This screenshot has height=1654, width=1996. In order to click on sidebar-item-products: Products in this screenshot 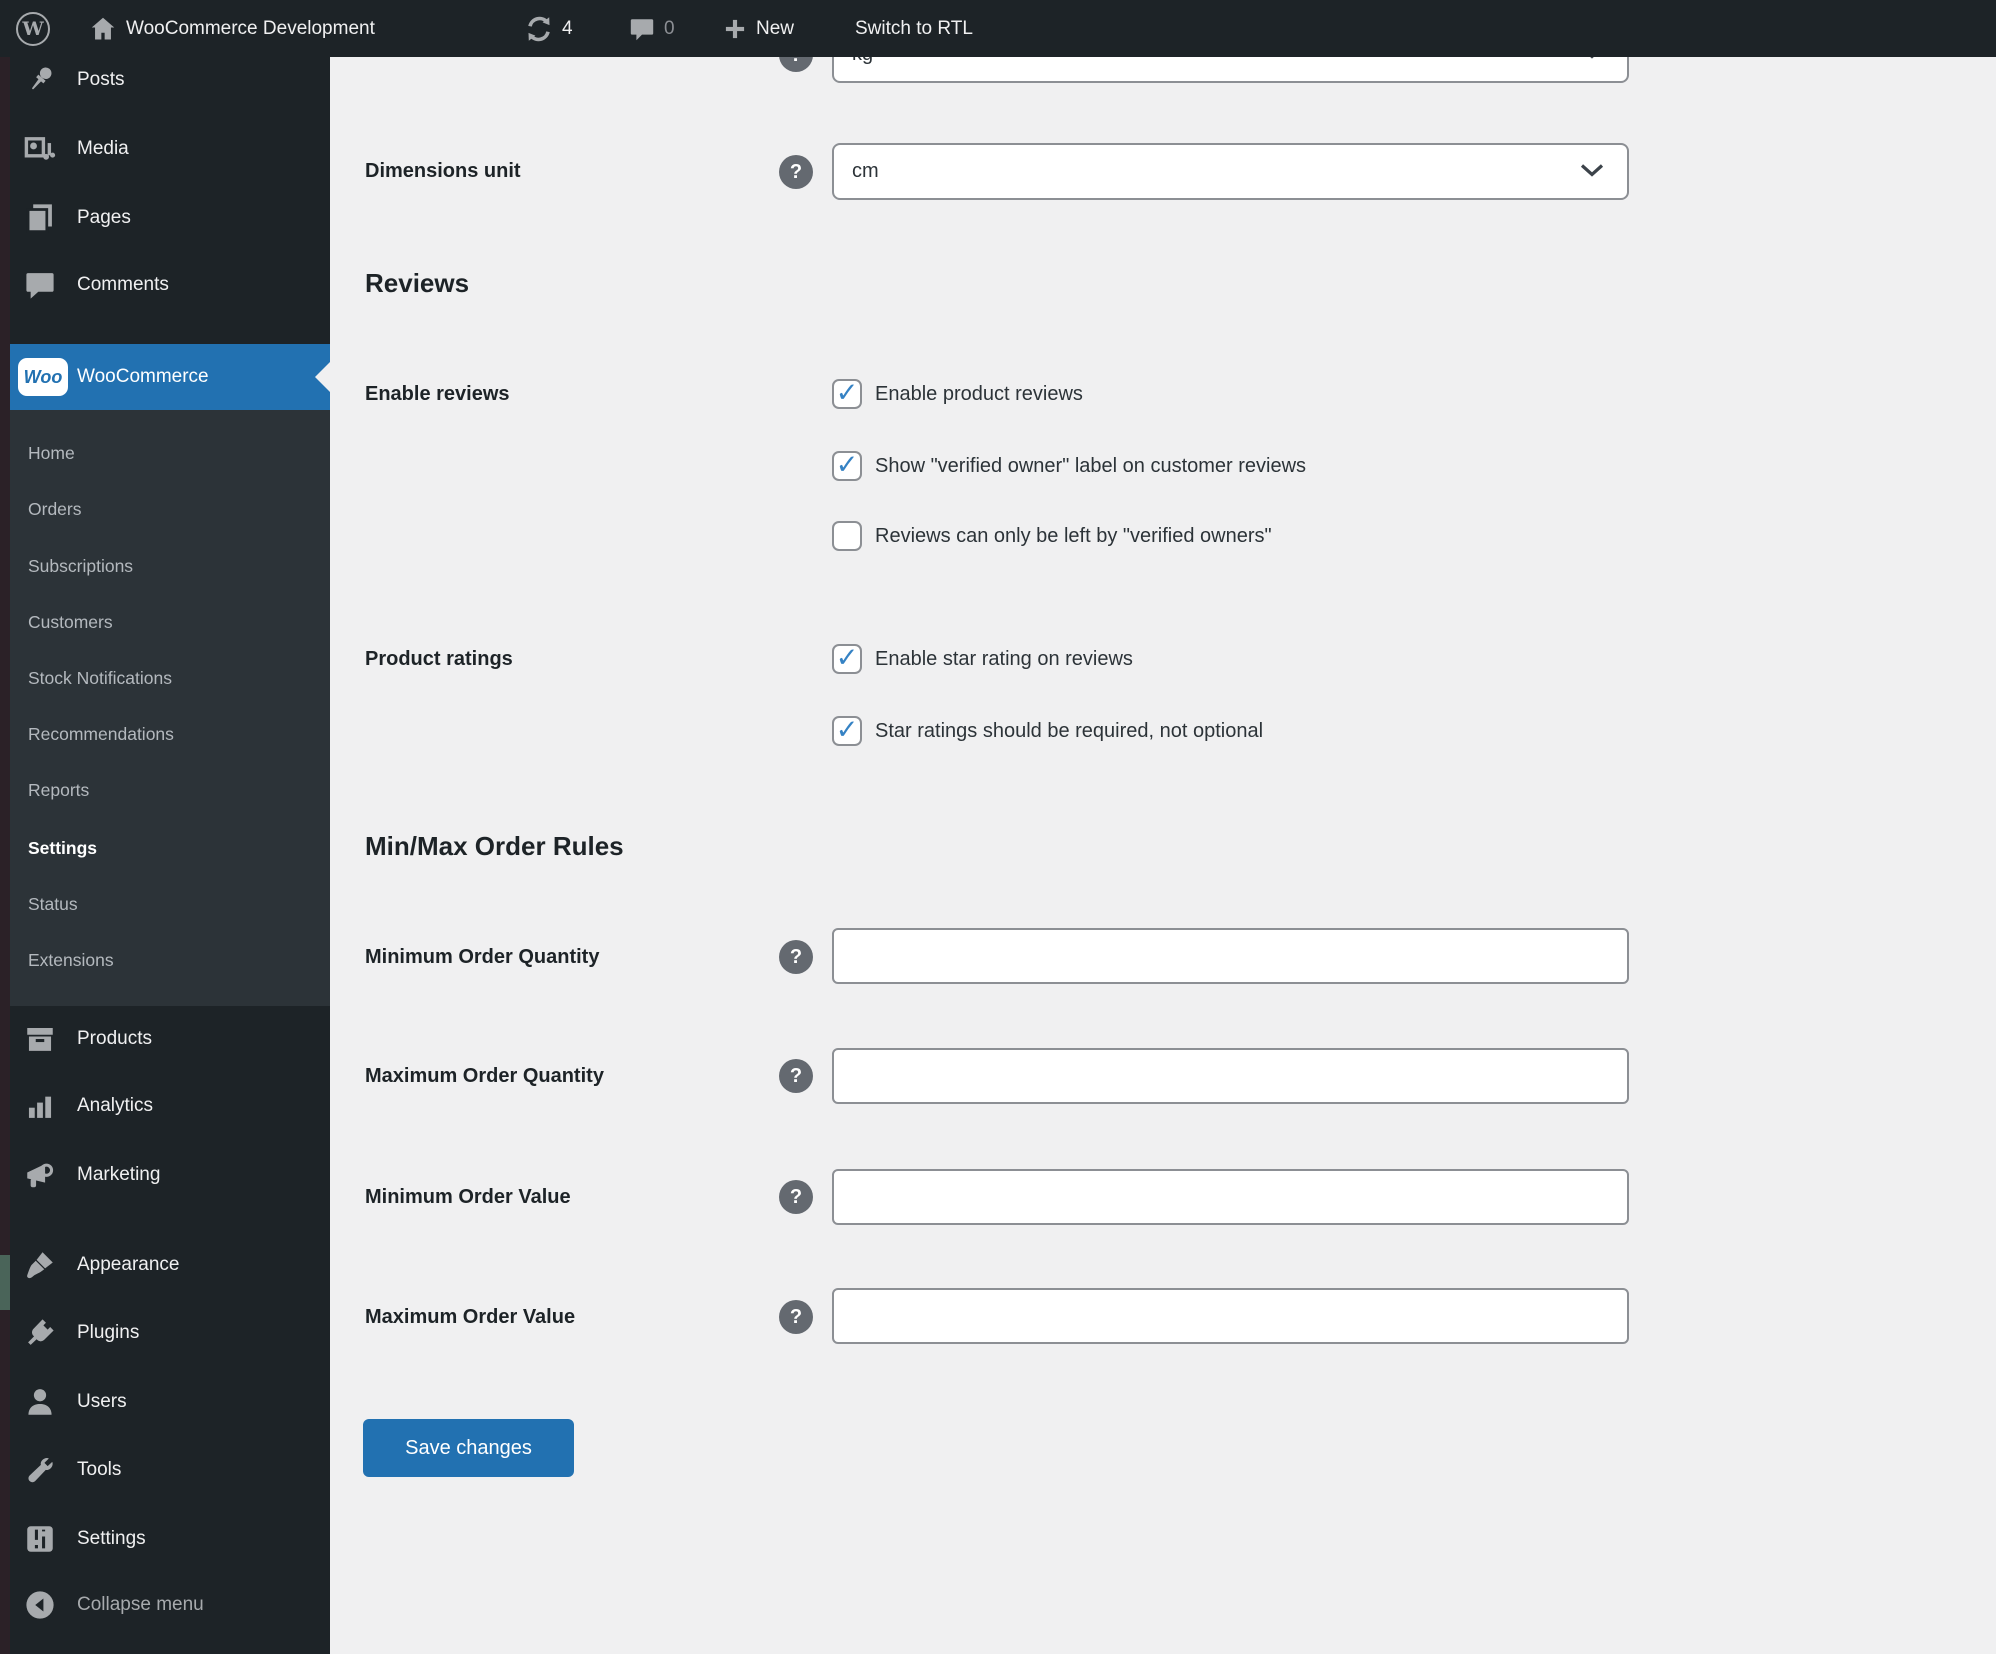, I will do `click(170, 1039)`.